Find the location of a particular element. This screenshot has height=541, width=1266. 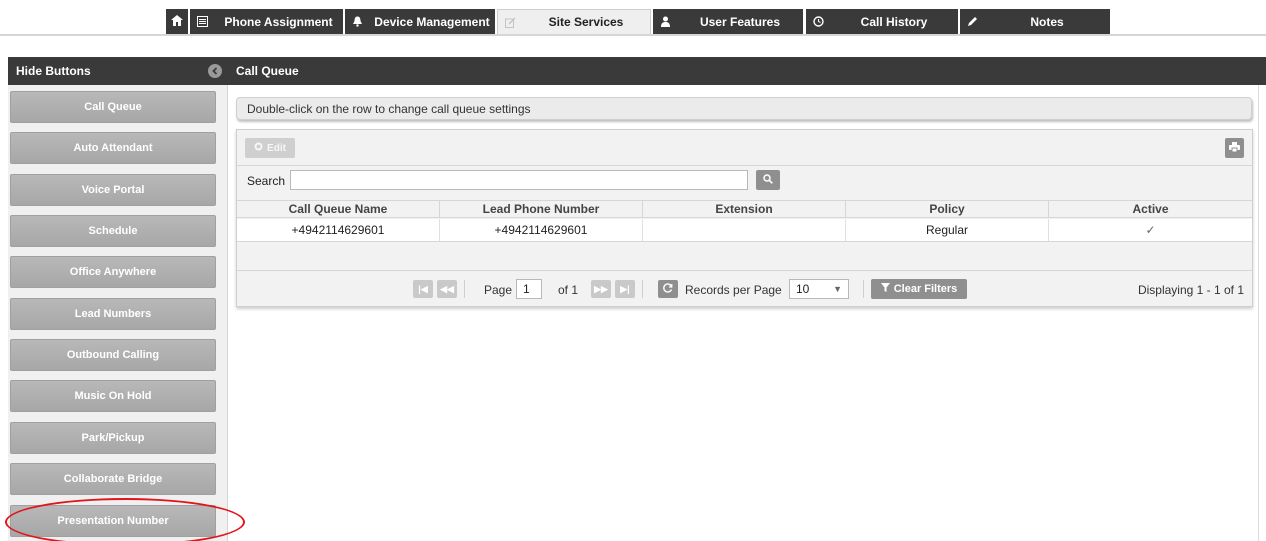

tab-phone-assignment: Phone Assignment is located at coordinates (266, 21).